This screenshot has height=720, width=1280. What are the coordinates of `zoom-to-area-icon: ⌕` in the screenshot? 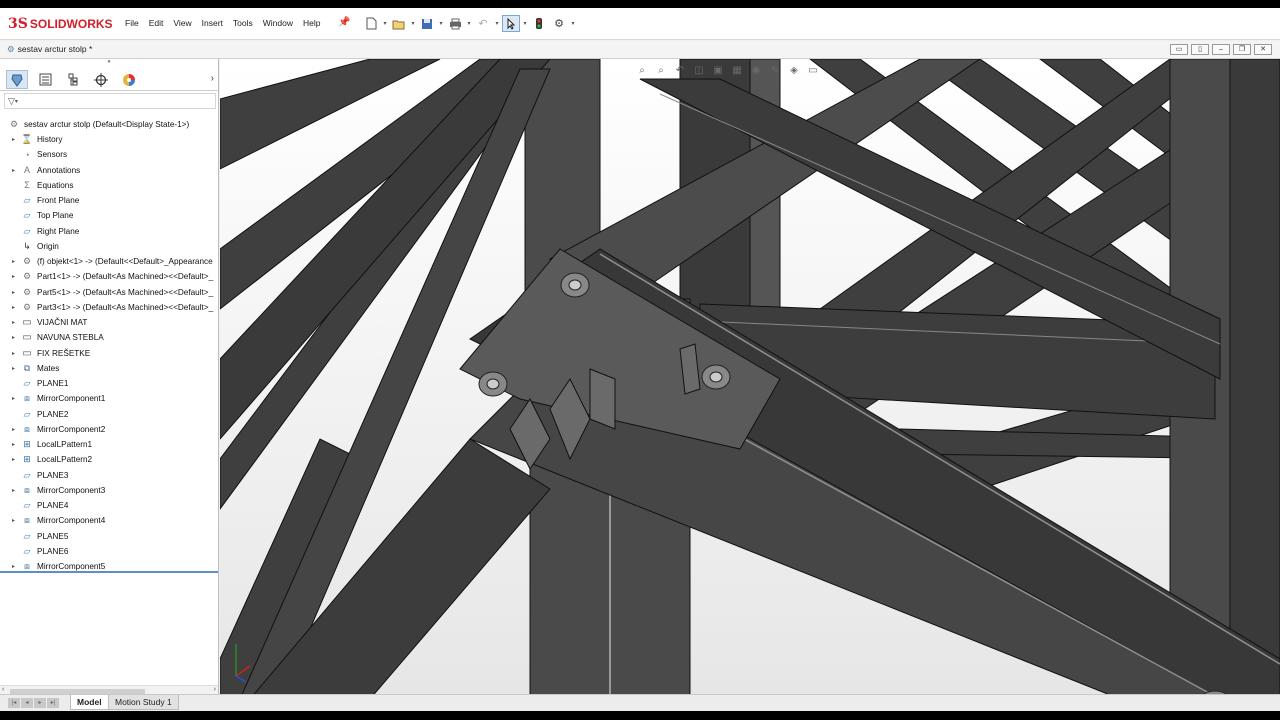 It's located at (661, 70).